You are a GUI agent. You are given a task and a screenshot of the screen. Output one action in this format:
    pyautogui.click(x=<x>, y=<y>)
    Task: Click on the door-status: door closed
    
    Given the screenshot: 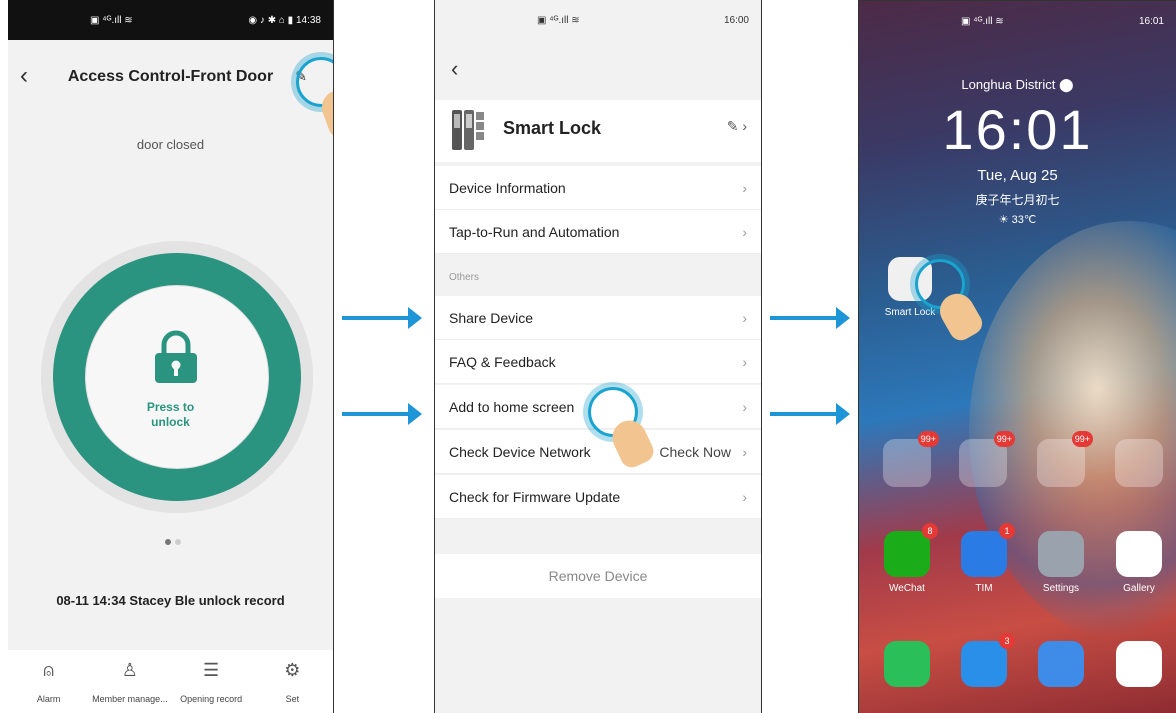 What is the action you would take?
    pyautogui.click(x=170, y=144)
    